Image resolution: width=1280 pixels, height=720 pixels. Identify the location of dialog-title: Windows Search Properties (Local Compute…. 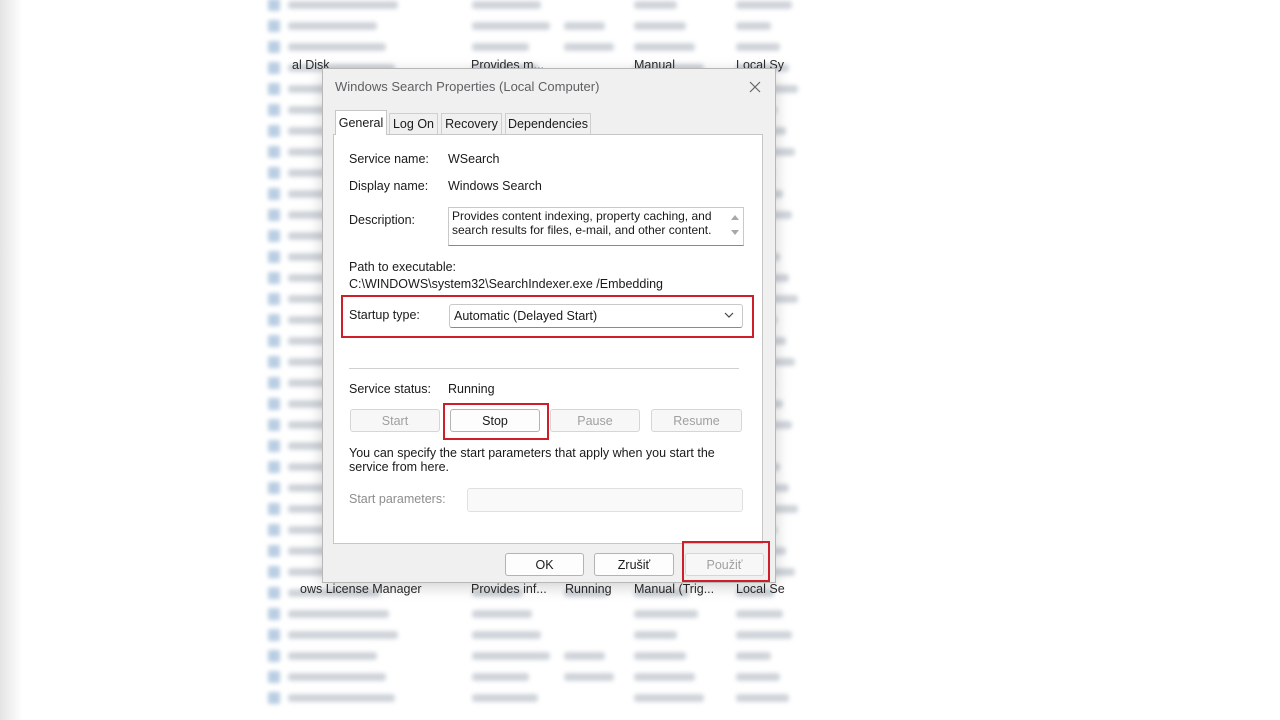
(467, 86).